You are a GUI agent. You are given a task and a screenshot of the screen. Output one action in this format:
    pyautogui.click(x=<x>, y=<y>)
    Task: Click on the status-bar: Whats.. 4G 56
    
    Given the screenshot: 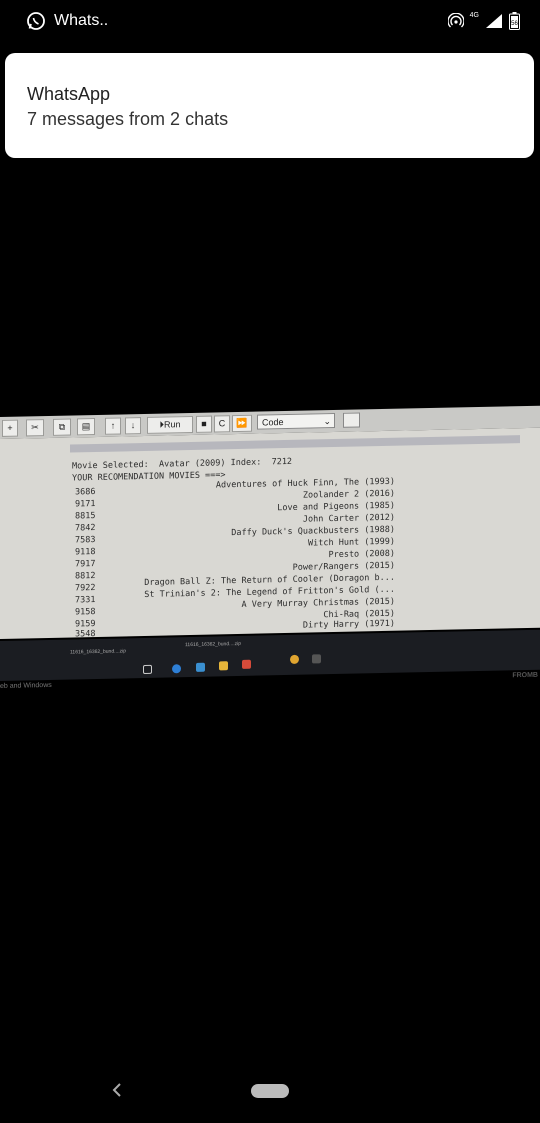 What is the action you would take?
    pyautogui.click(x=270, y=22)
    